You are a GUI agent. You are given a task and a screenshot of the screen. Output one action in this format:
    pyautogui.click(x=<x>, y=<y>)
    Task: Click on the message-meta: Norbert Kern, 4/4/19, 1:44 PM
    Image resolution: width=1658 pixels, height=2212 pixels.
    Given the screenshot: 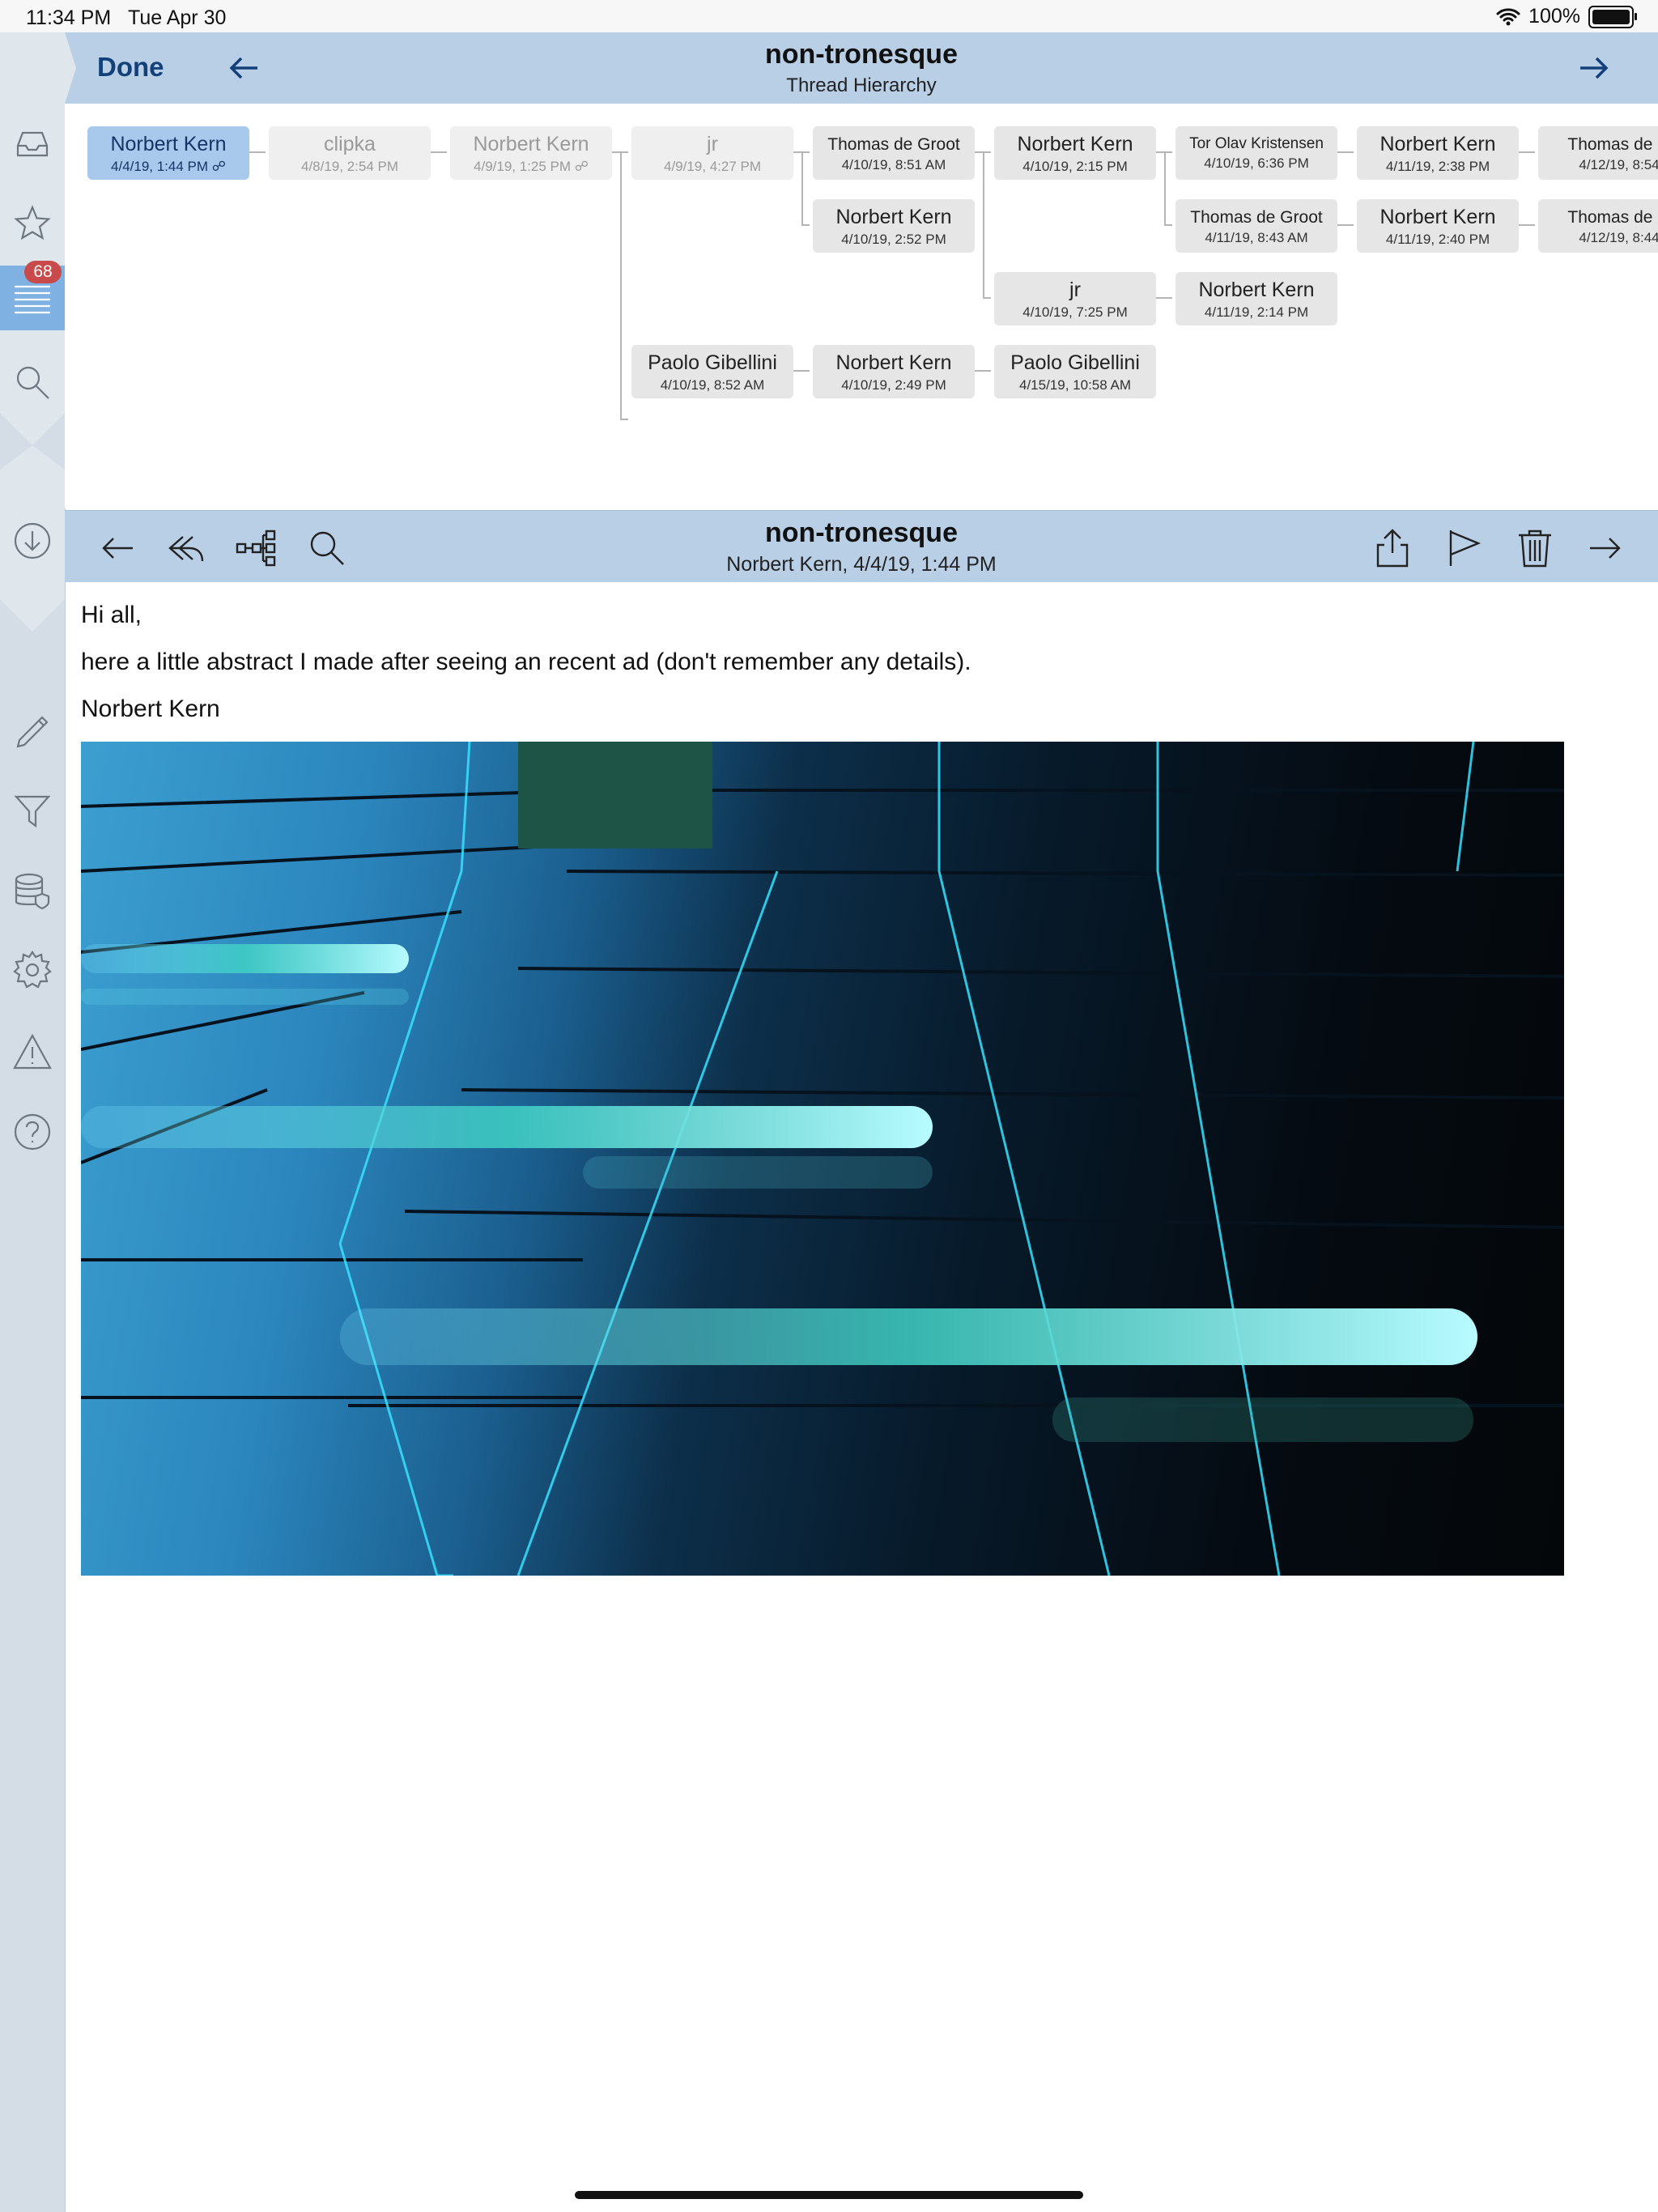 What is the action you would take?
    pyautogui.click(x=861, y=564)
    